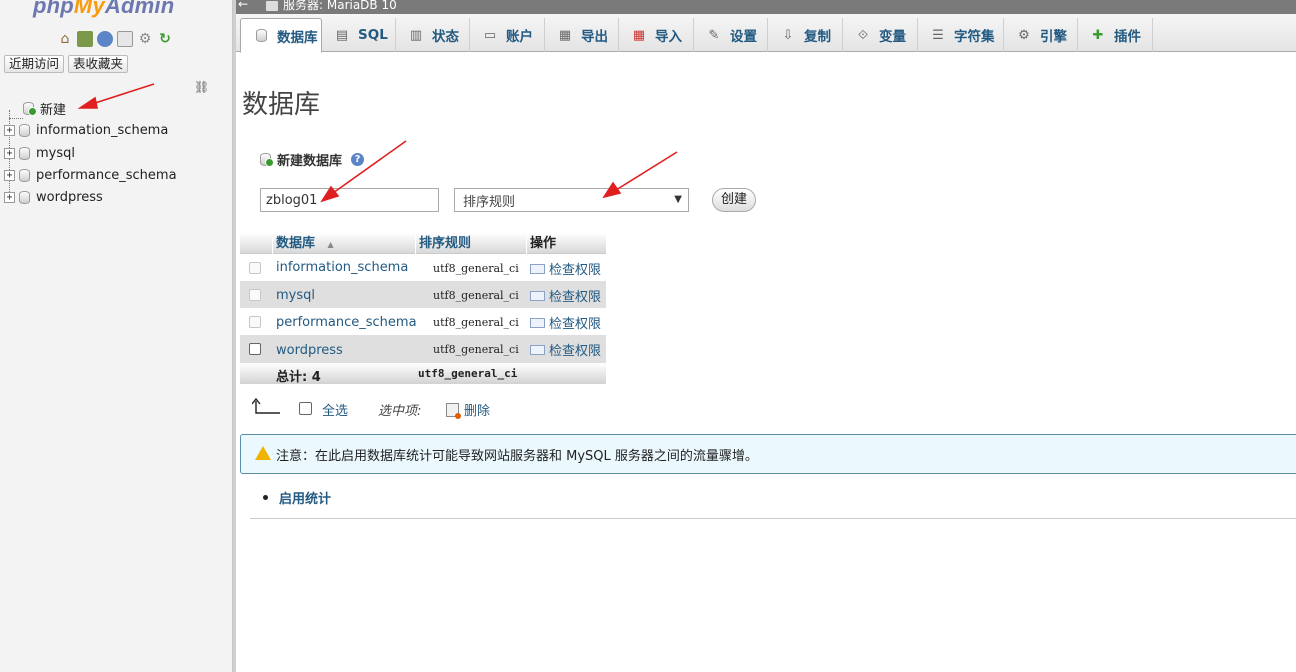  I want to click on table-footer: 总计: 4 utf8_general_ci, so click(423, 374).